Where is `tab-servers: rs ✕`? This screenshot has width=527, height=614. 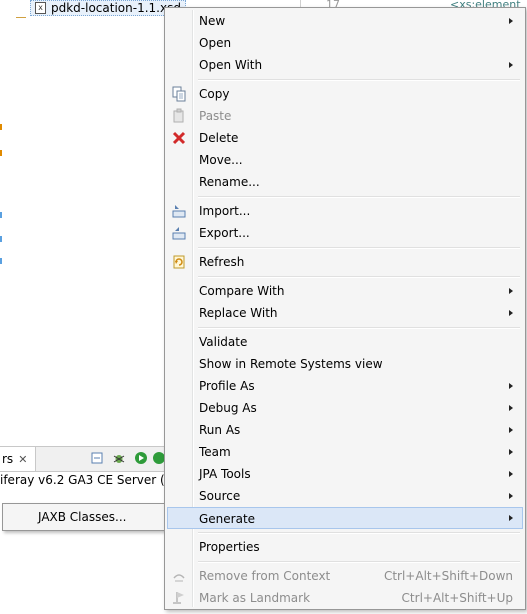
tab-servers: rs ✕ is located at coordinates (18, 459).